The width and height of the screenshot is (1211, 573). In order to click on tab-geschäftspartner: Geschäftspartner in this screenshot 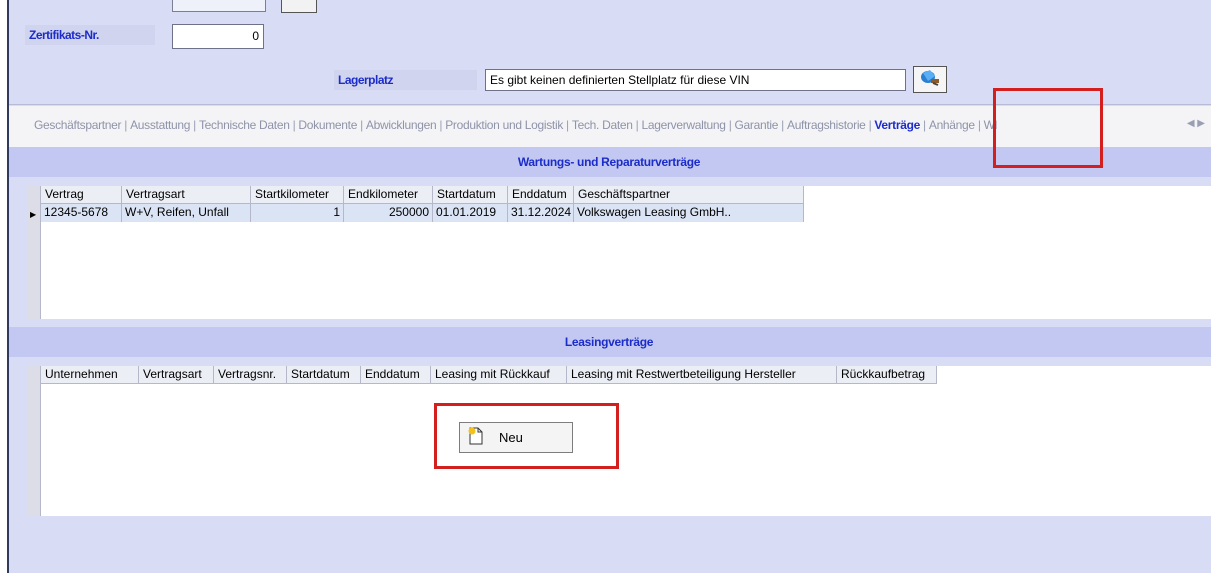, I will do `click(77, 125)`.